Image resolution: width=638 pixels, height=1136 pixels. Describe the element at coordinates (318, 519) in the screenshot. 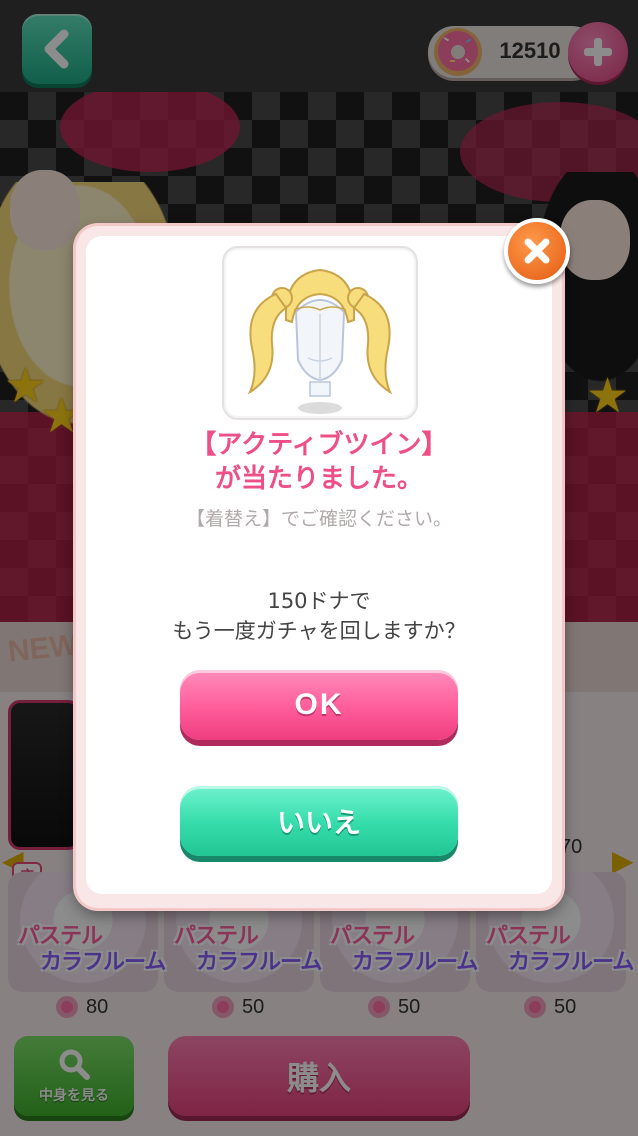

I see `check-hint: 【着替え】でご確認ください。` at that location.